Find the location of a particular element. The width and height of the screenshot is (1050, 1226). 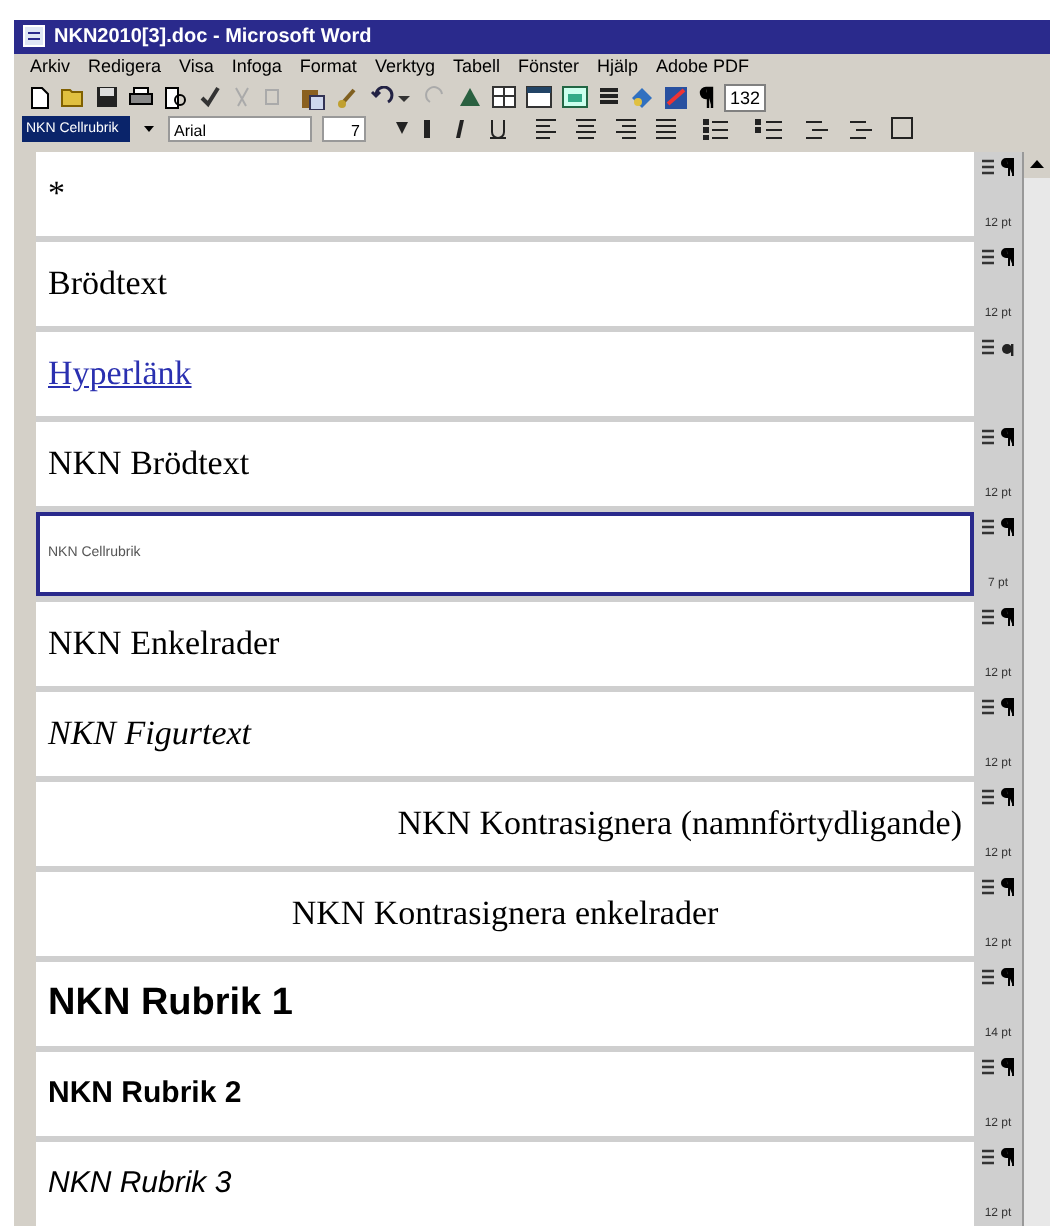

style-list-item: NKN Rubrik 2 is located at coordinates (505, 1094).